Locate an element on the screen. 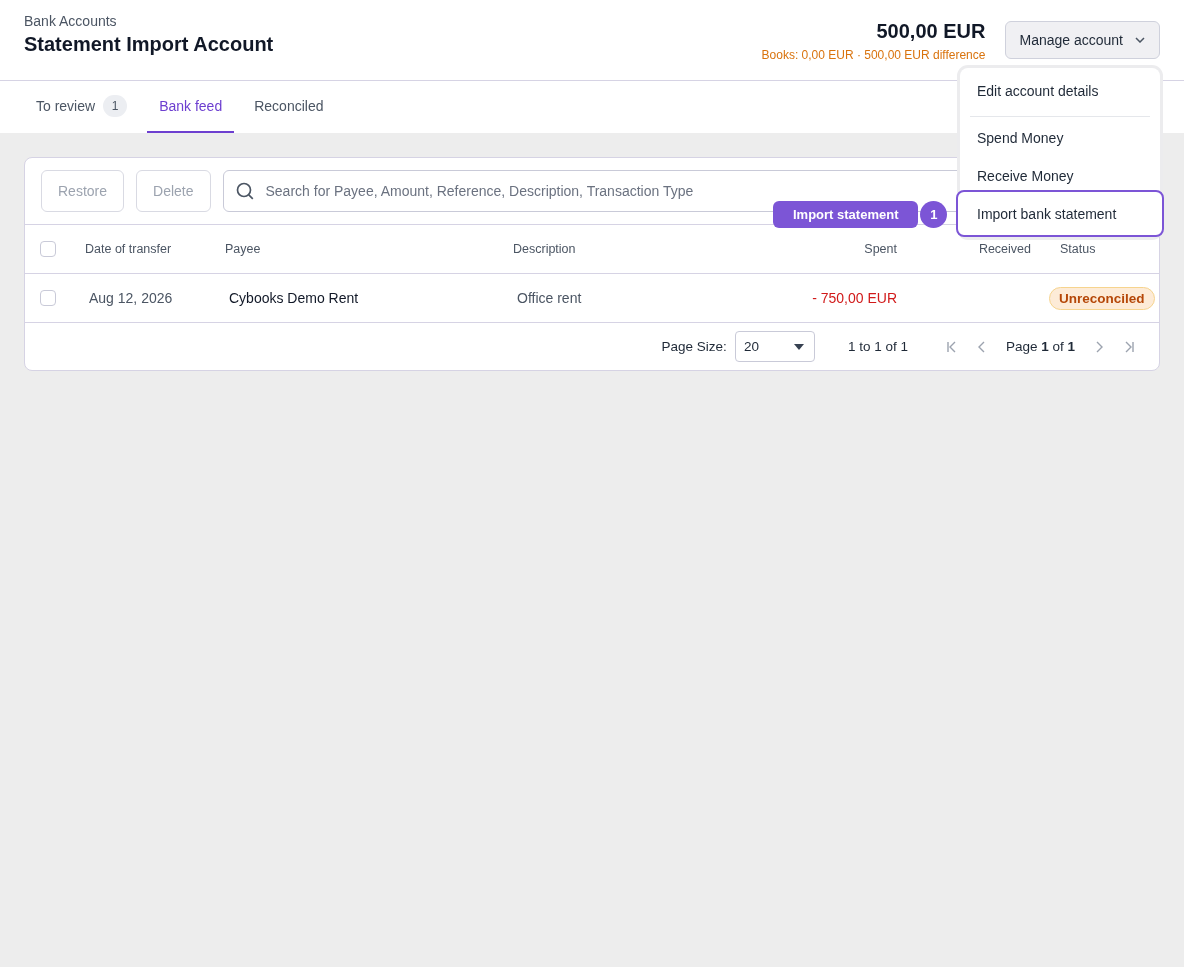 The image size is (1184, 967). page-size-label: Page Size: is located at coordinates (694, 346).